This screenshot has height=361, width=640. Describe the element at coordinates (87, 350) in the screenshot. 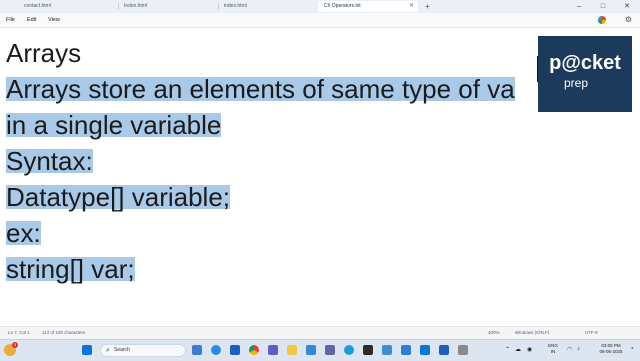

I see `windows-start-icon` at that location.